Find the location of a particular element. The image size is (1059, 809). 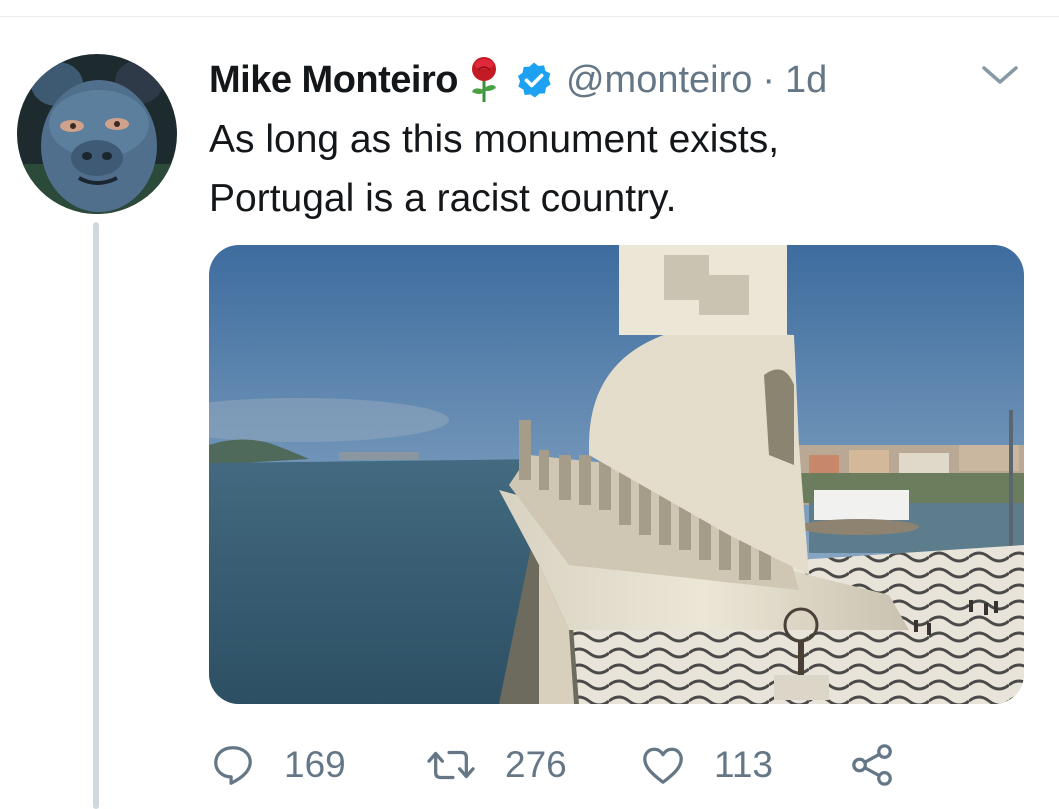

tweet-text-line: As long as this monument exists, is located at coordinates (494, 139).